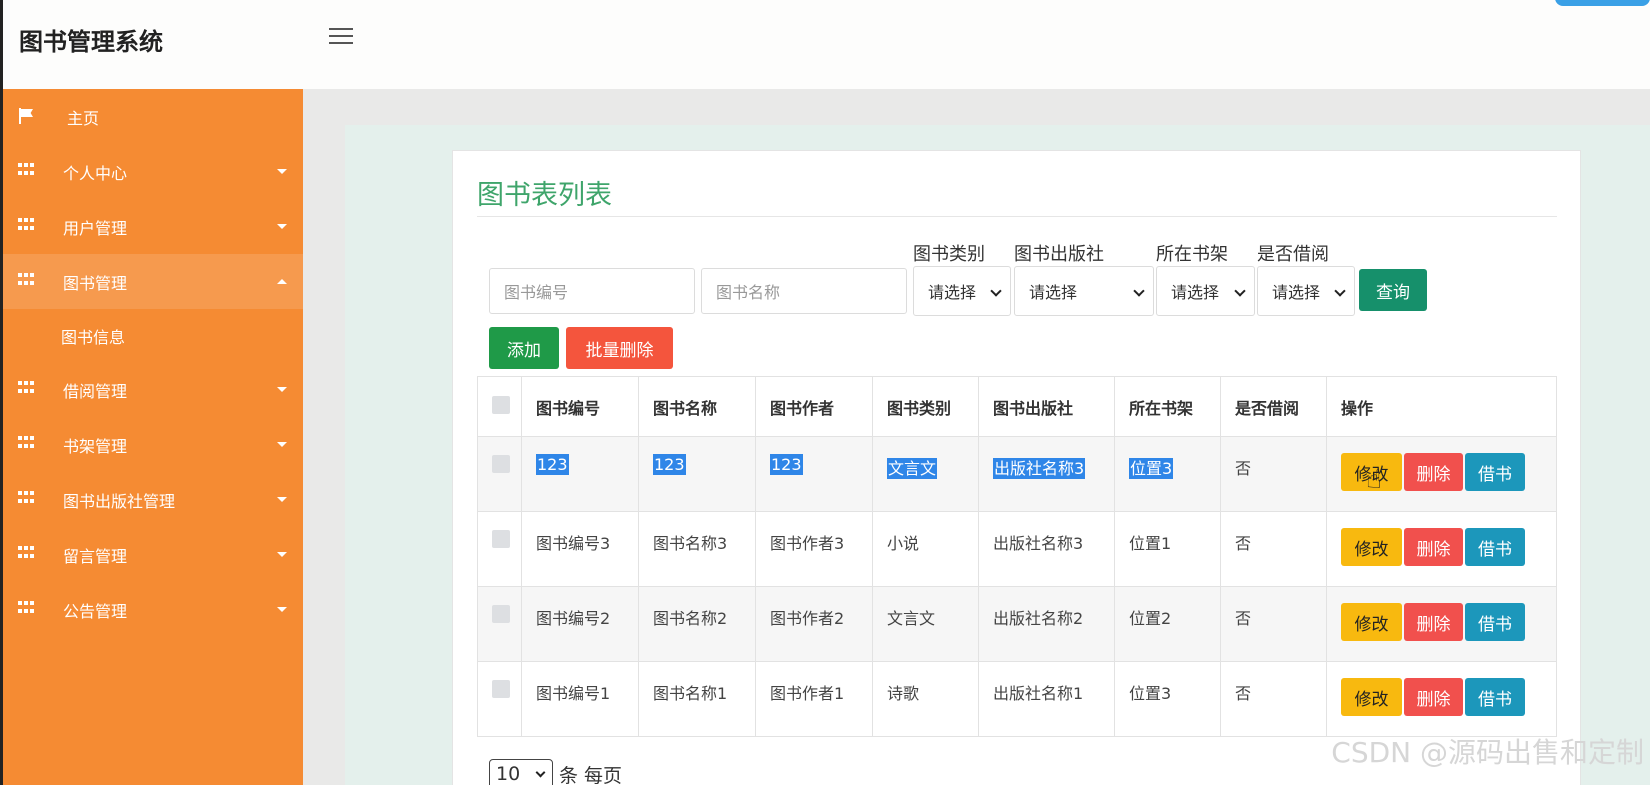 Image resolution: width=1650 pixels, height=785 pixels. I want to click on cell-book-no: 图书编号3, so click(580, 549).